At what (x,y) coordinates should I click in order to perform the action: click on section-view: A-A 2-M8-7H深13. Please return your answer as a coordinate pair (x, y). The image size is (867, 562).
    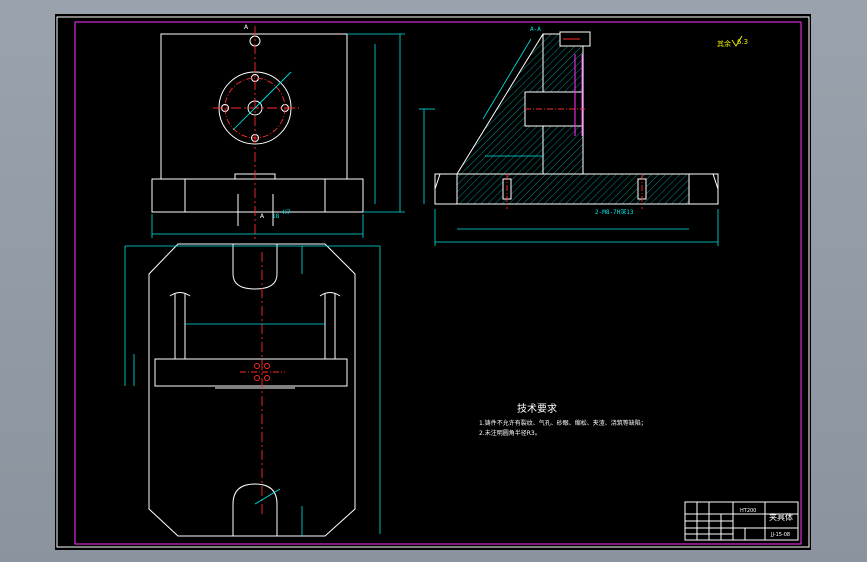
    Looking at the image, I should click on (569, 136).